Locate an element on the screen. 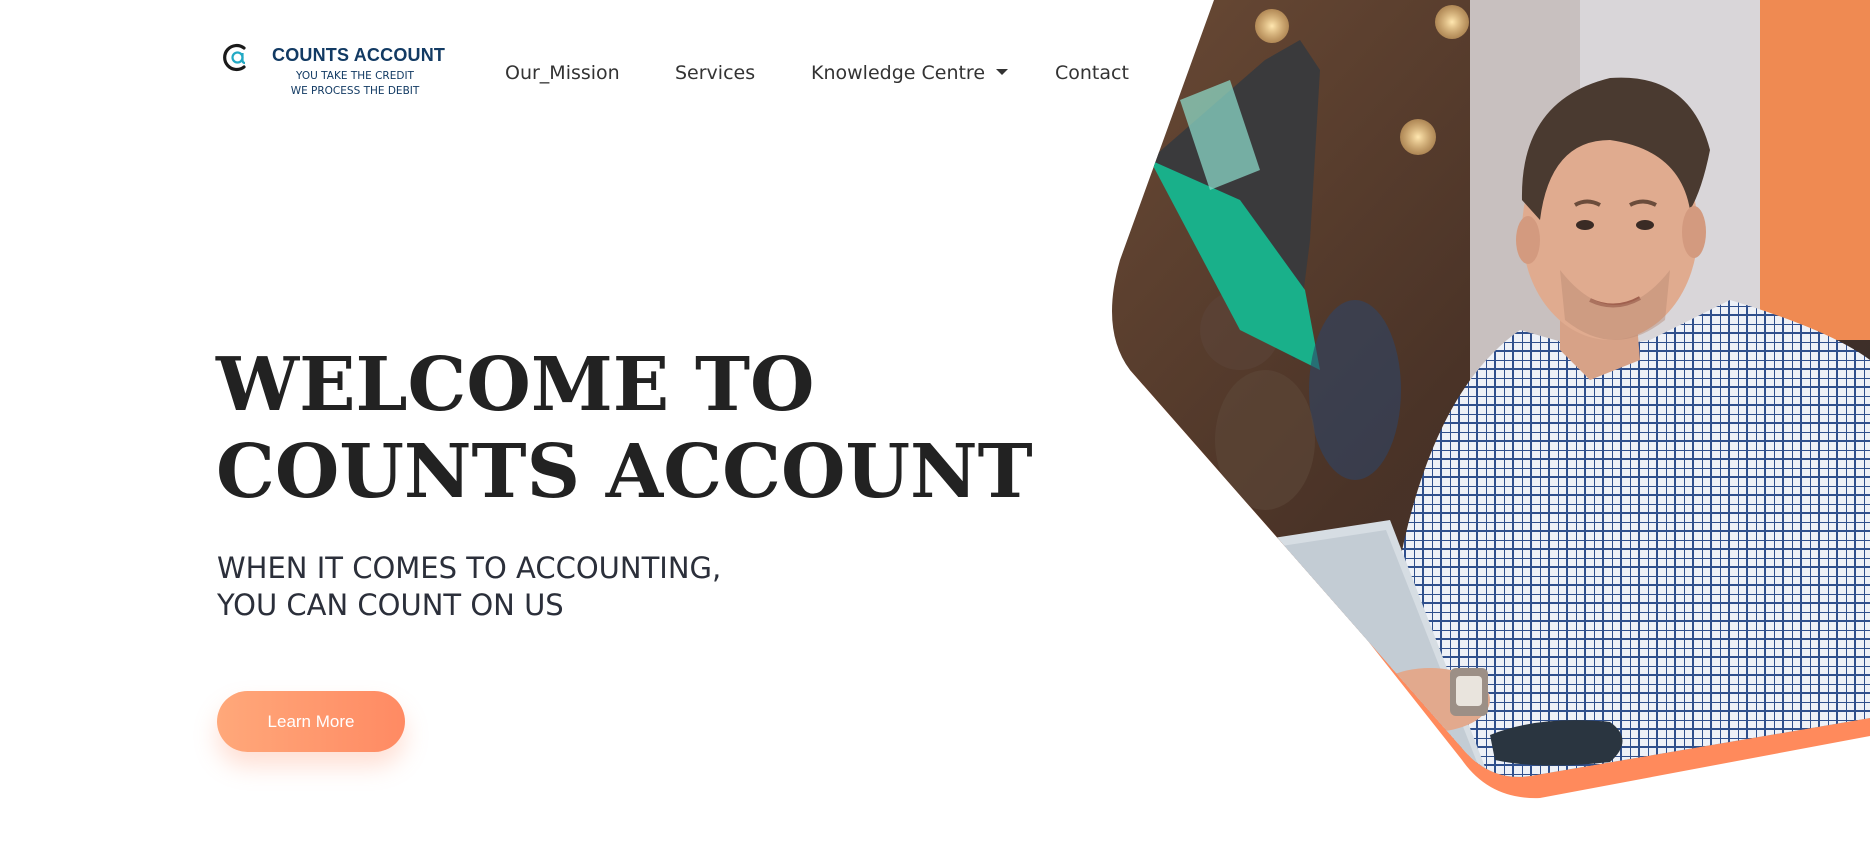 This screenshot has height=867, width=1870. hero-title: WELCOME TO COUNTS ACCOUNT is located at coordinates (624, 429).